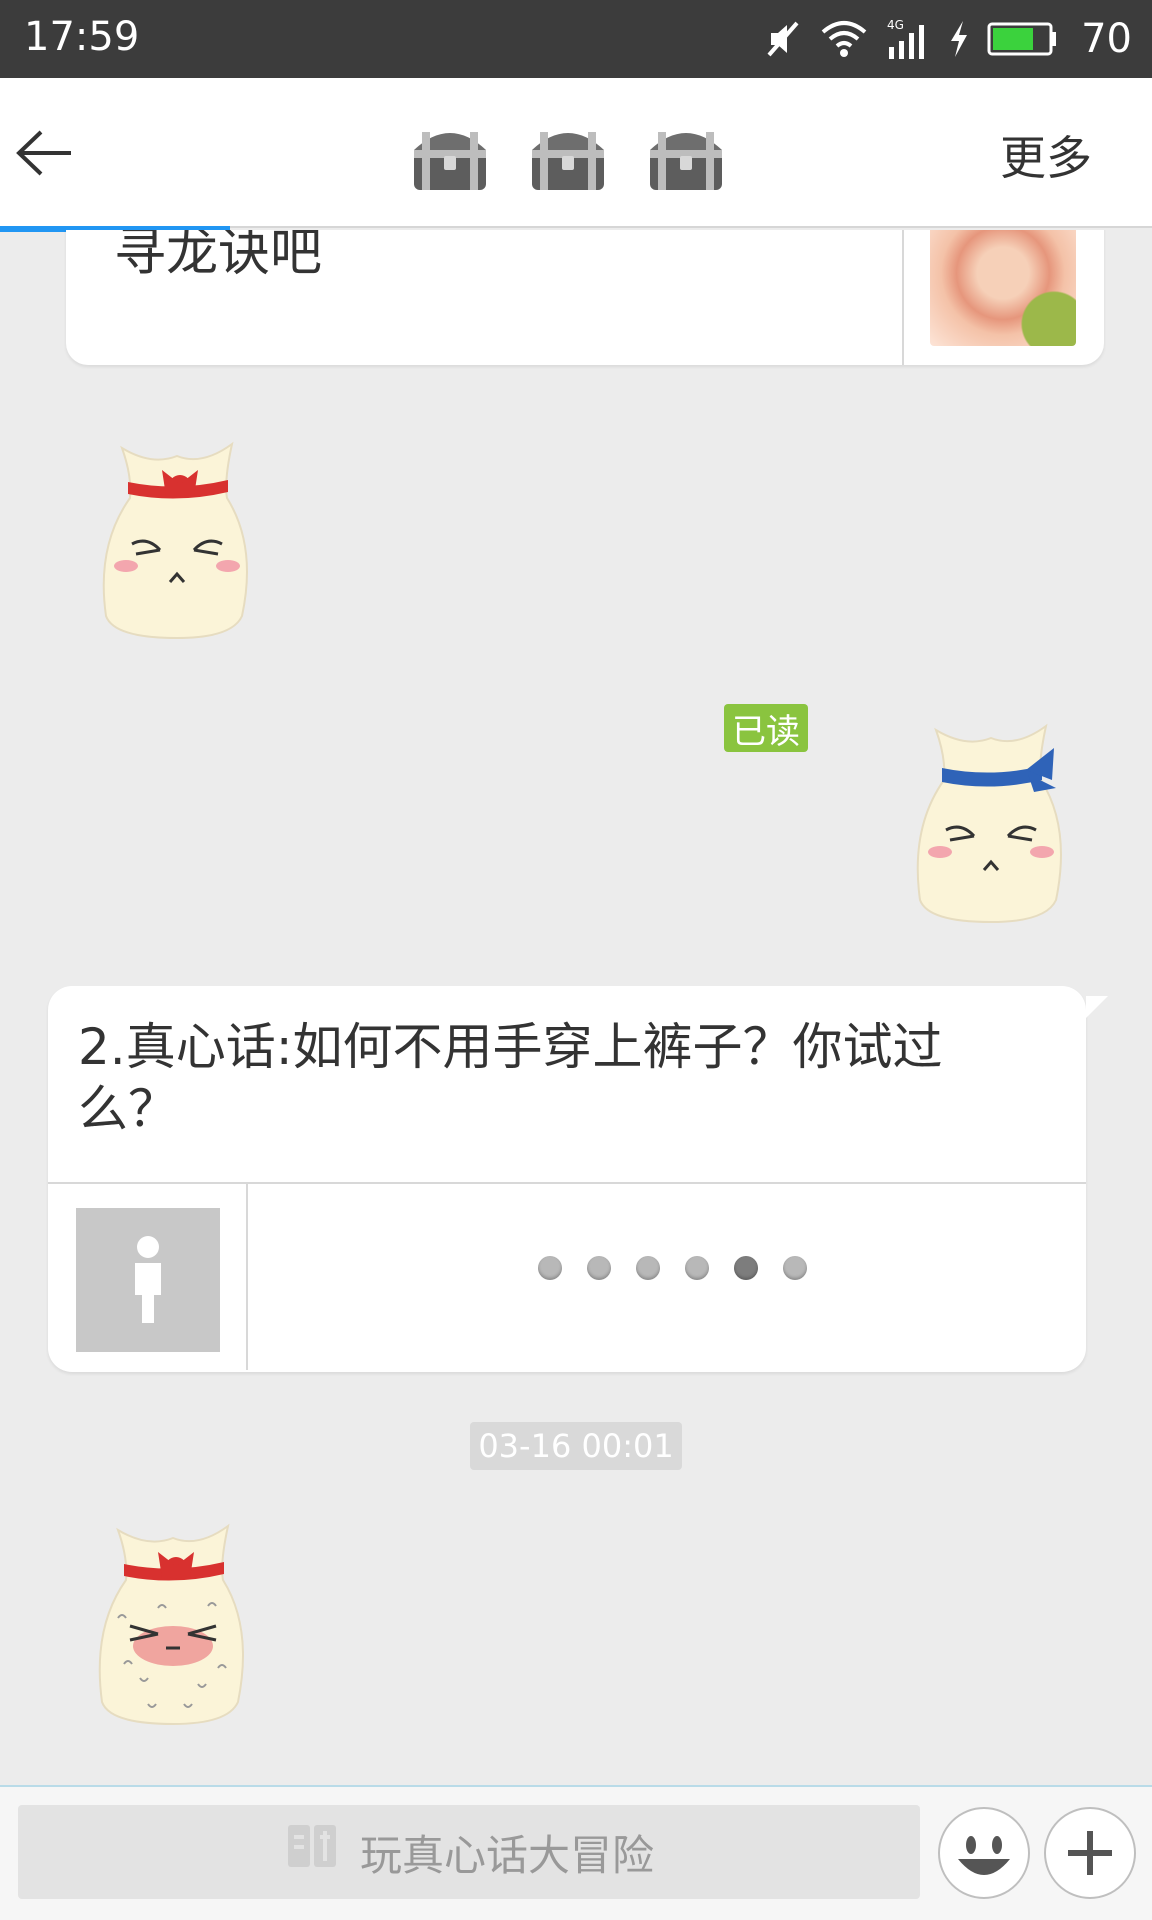 This screenshot has width=1152, height=1920. What do you see at coordinates (844, 39) in the screenshot?
I see `wifi-icon` at bounding box center [844, 39].